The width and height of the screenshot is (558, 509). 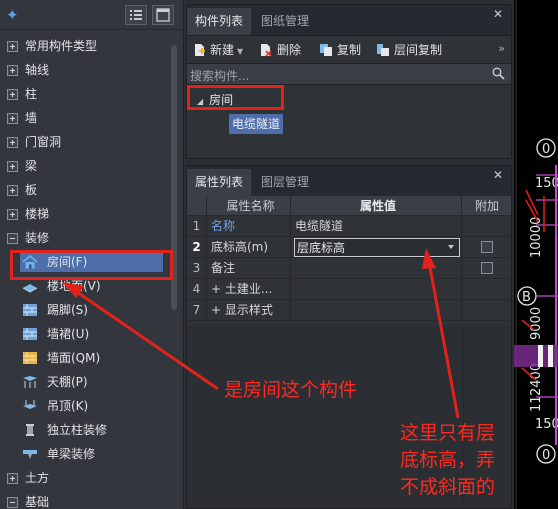 What do you see at coordinates (448, 487) in the screenshot?
I see `annotation-elevation-line-3: 不成斜面的` at bounding box center [448, 487].